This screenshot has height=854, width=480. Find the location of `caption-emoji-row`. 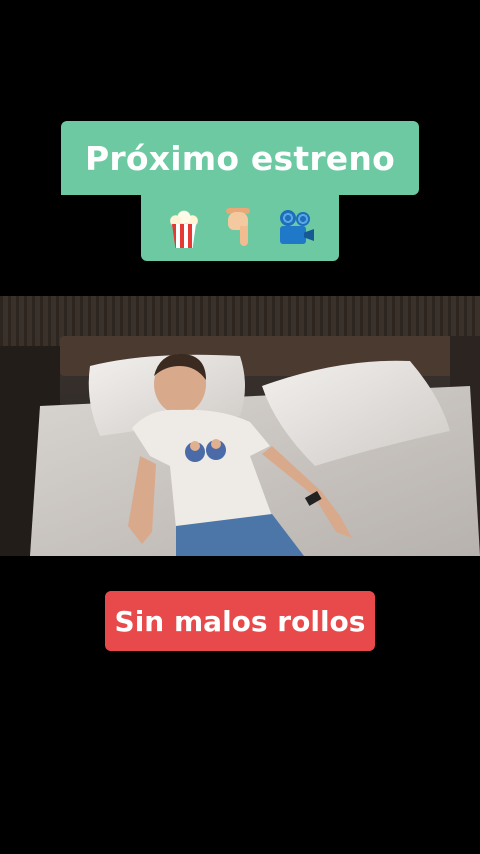

caption-emoji-row is located at coordinates (240, 228).